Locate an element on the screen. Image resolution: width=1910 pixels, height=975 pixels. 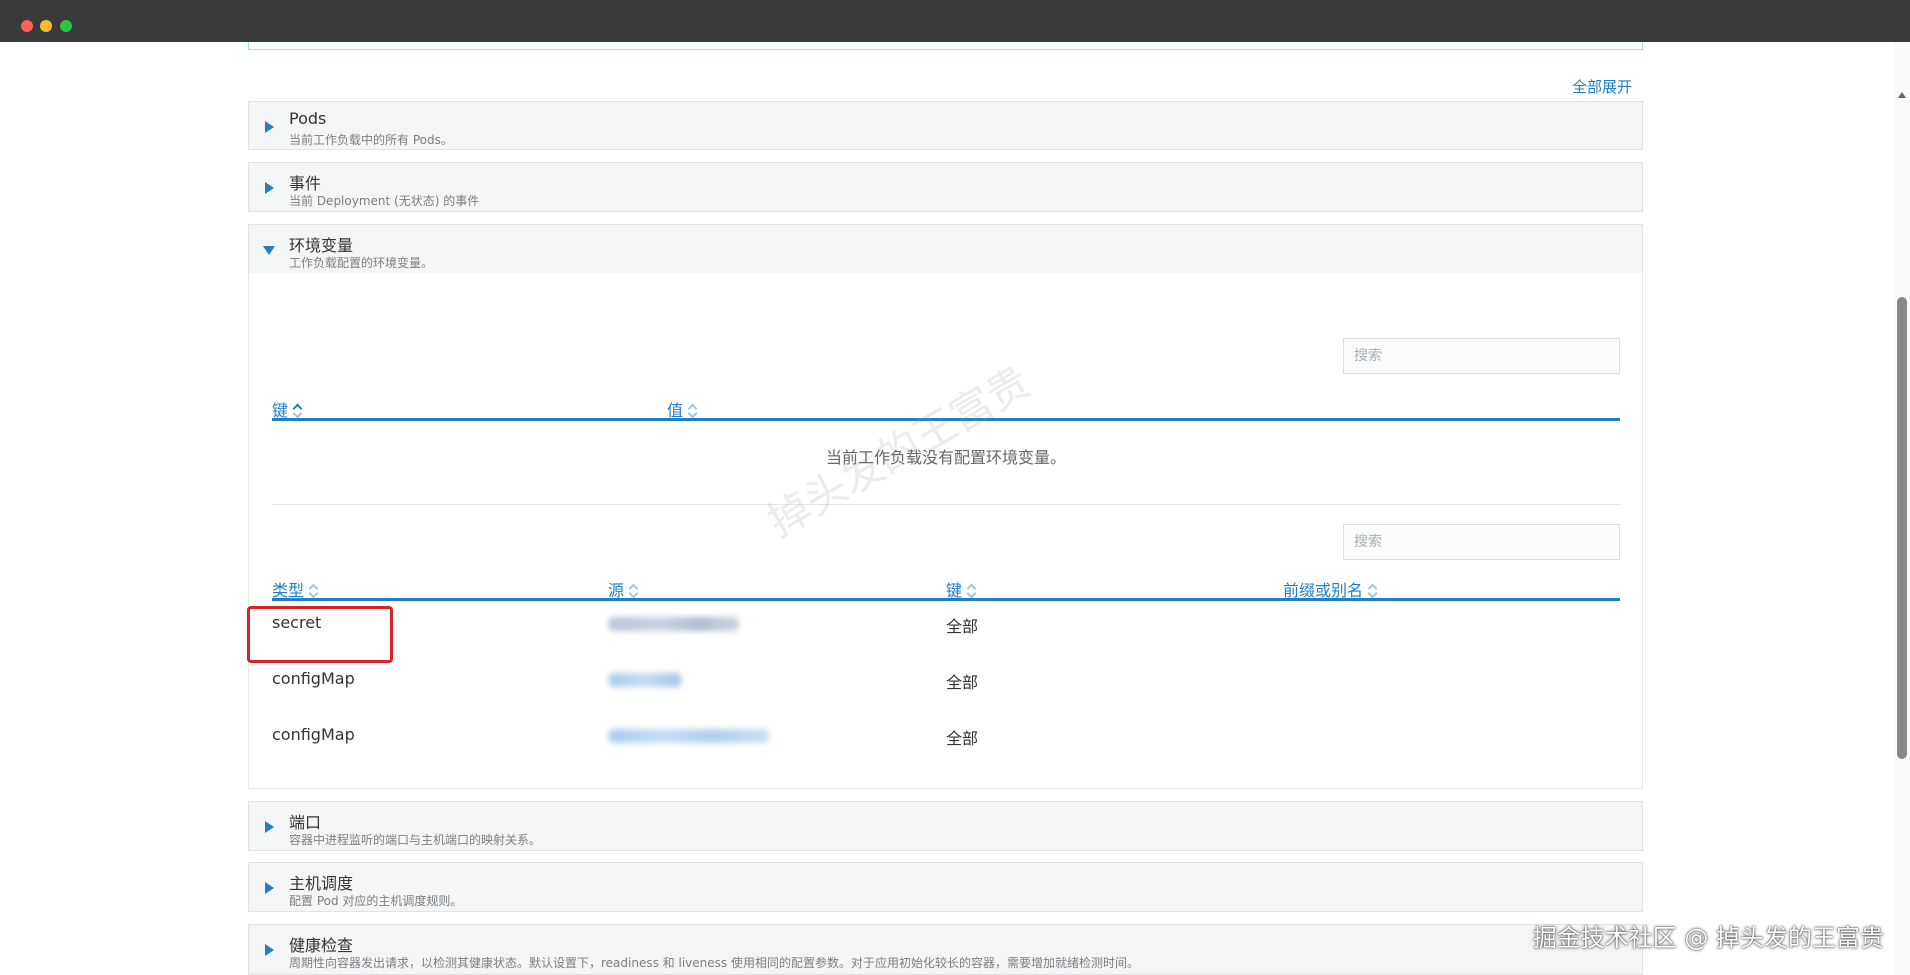
credit-overlay: 掘金技术社区 @ 掉头发的王富贵 is located at coordinates (1708, 938).